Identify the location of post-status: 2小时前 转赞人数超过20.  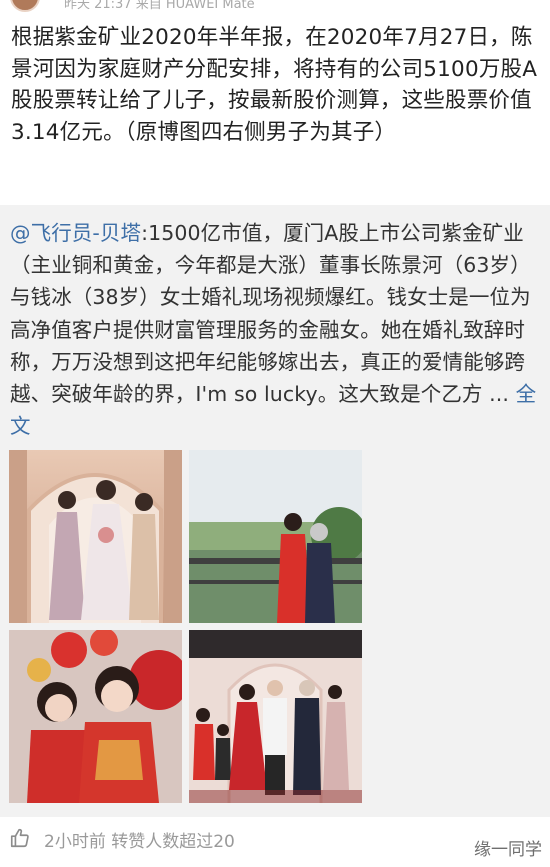
(139, 842).